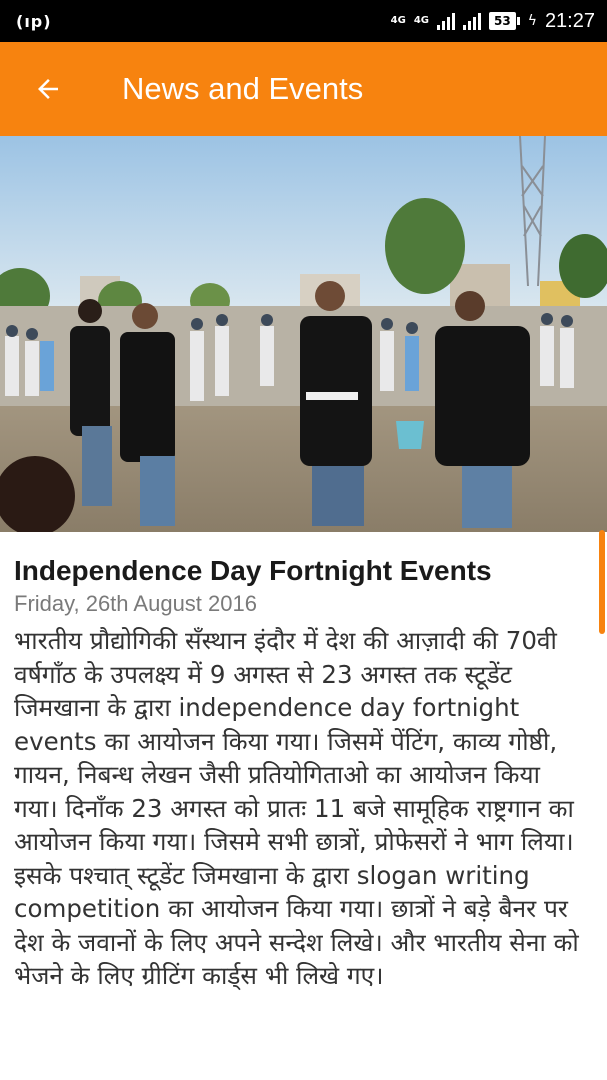 The width and height of the screenshot is (607, 1080). What do you see at coordinates (602, 582) in the screenshot?
I see `scrollbar-thumb` at bounding box center [602, 582].